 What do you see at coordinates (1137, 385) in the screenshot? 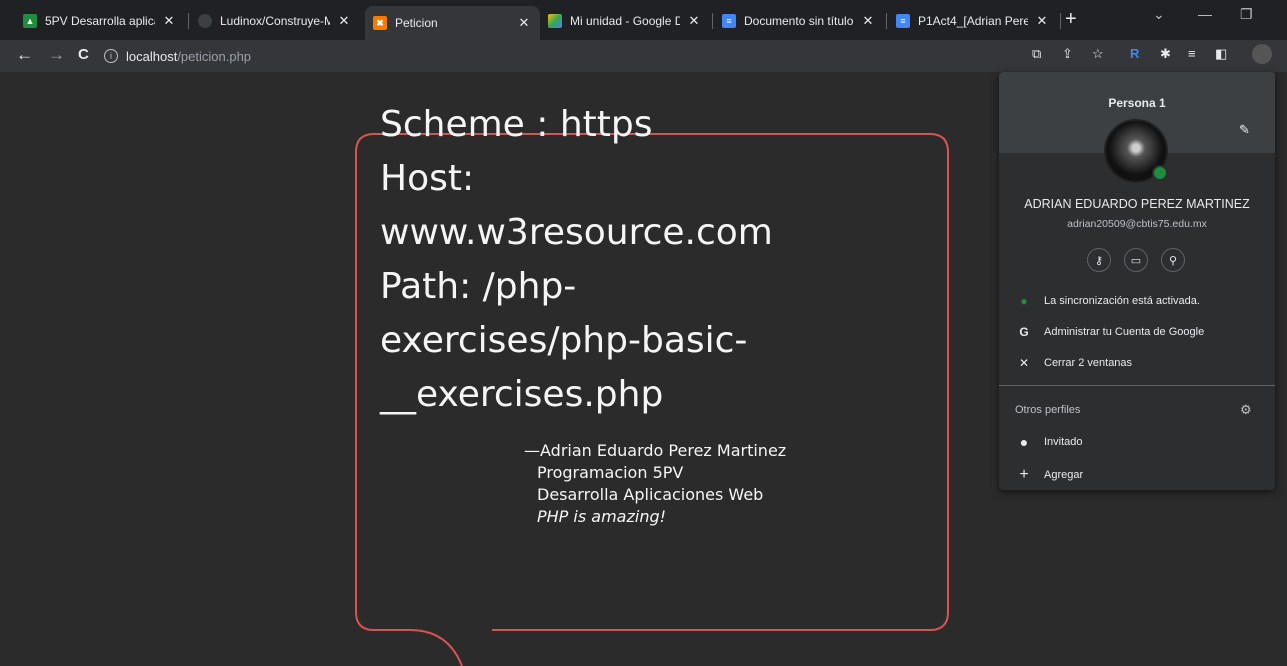
I see `divider` at bounding box center [1137, 385].